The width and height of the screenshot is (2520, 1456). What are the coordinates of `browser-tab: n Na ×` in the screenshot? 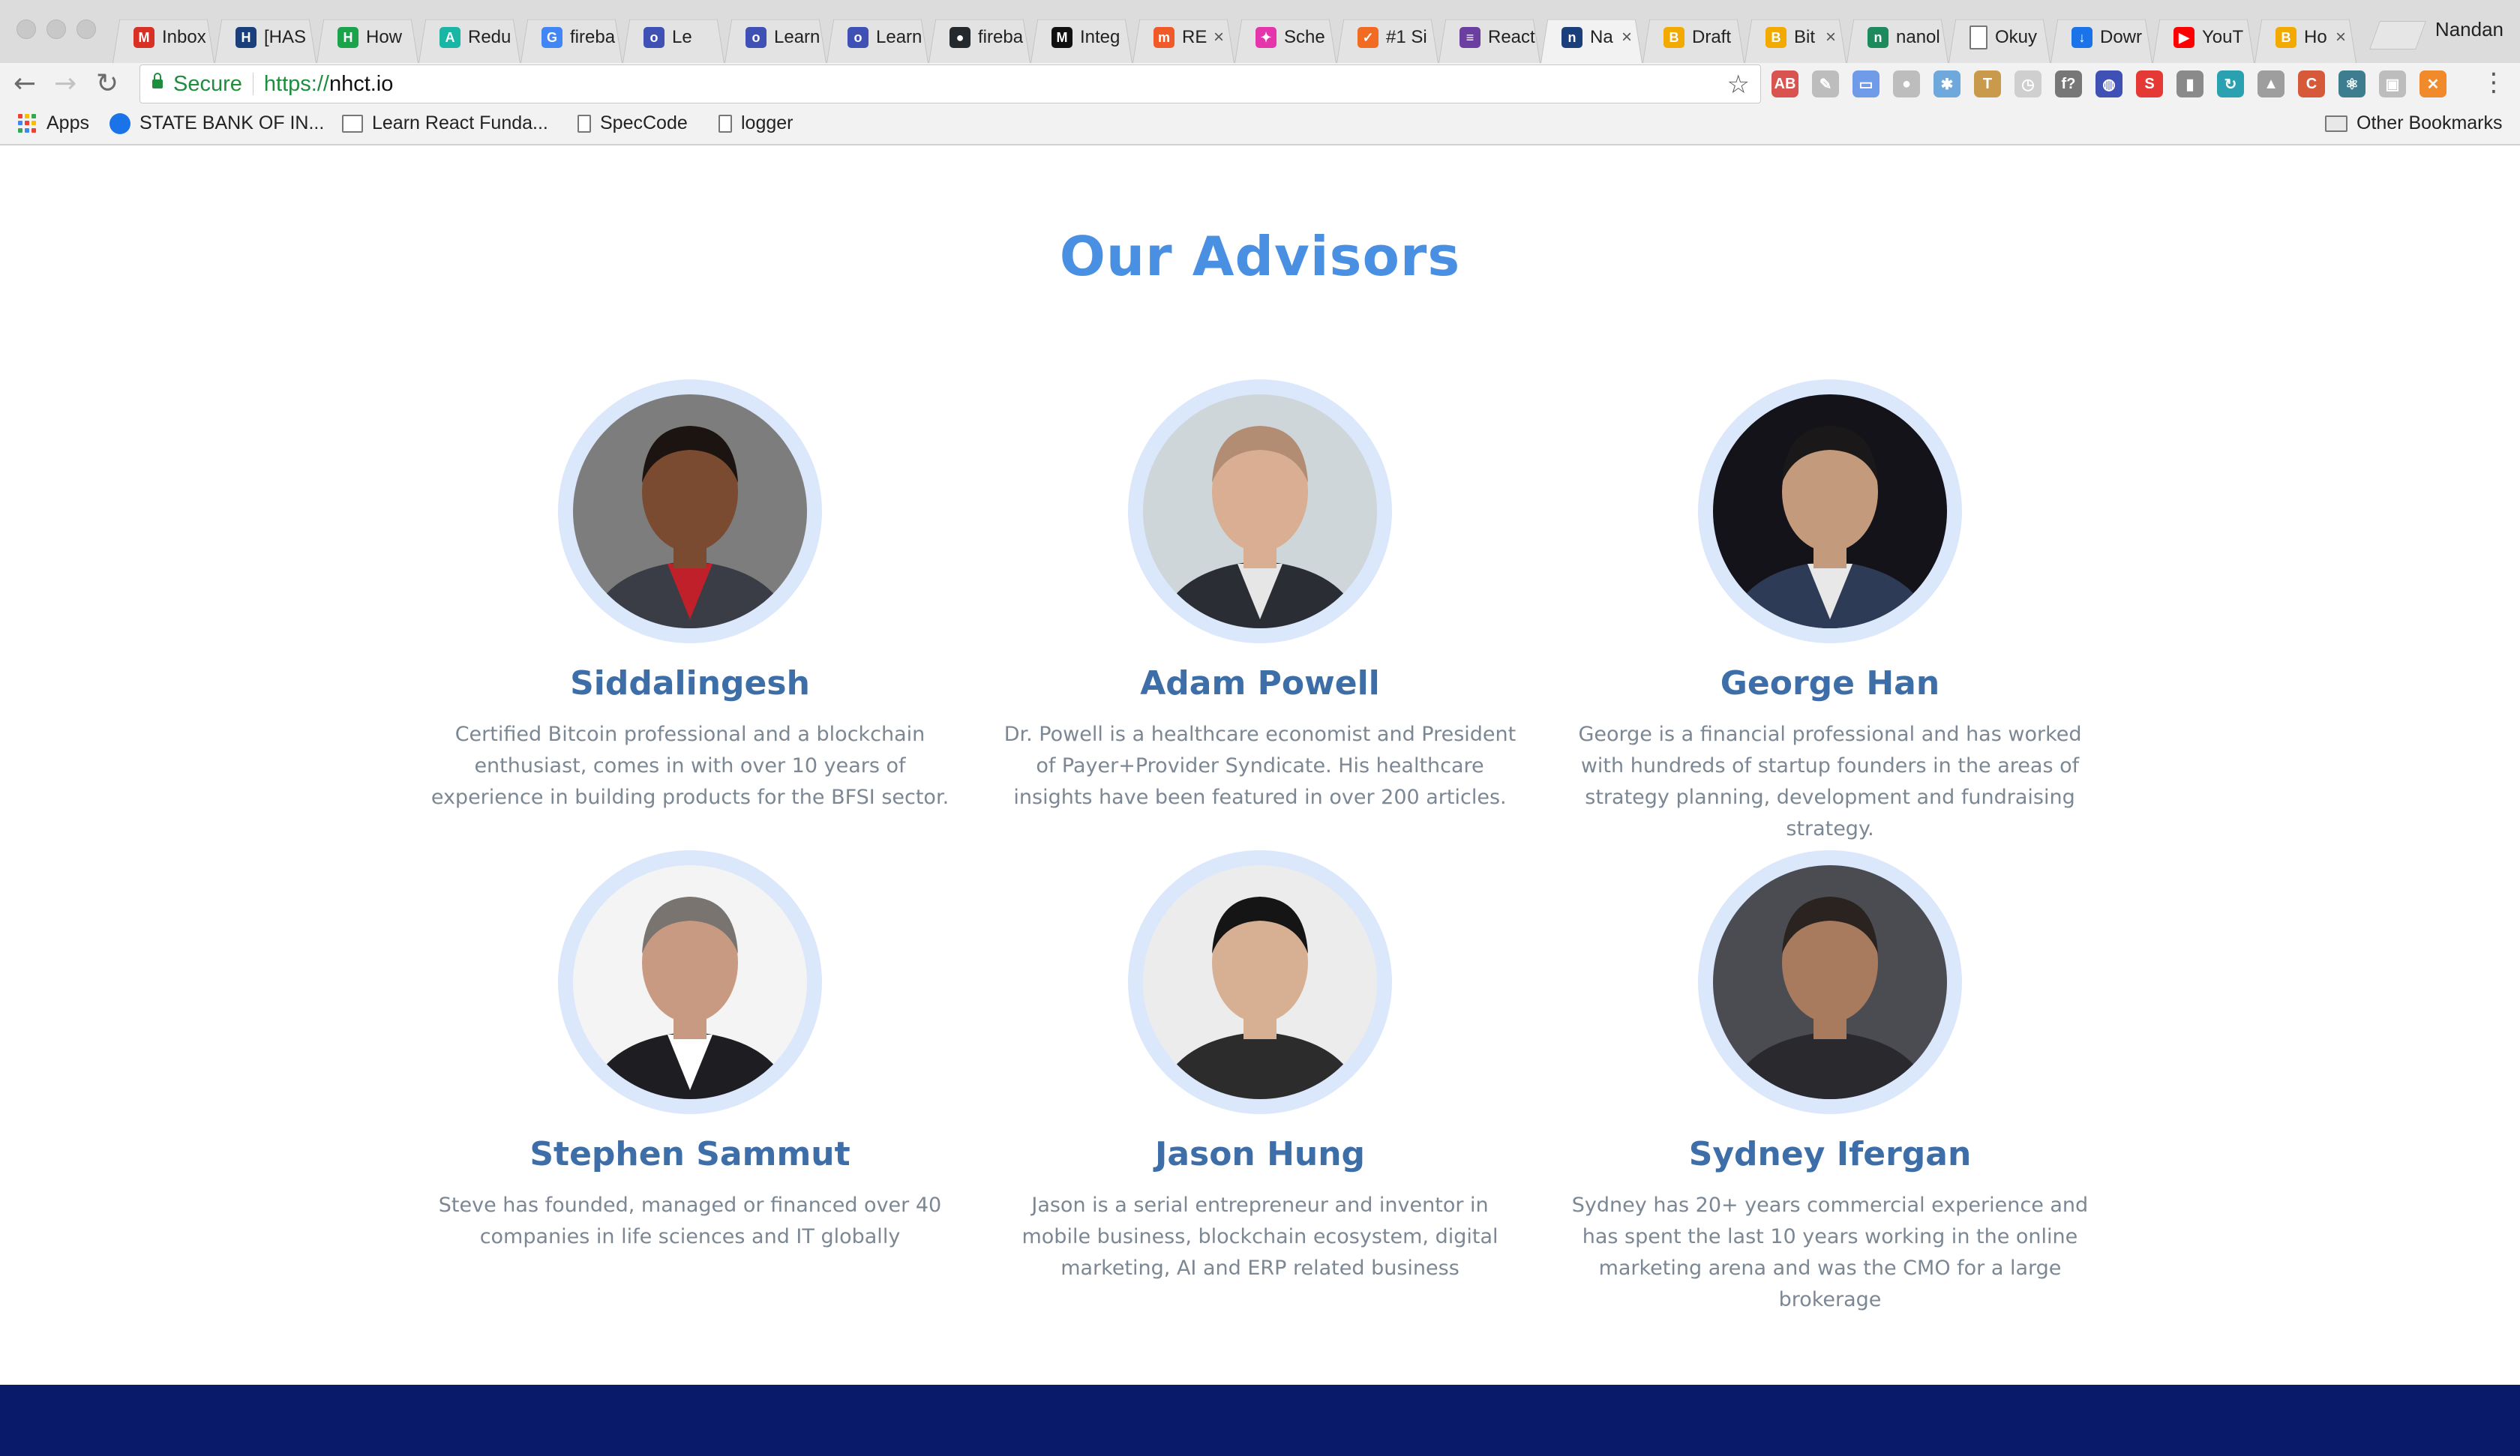 It's located at (1591, 37).